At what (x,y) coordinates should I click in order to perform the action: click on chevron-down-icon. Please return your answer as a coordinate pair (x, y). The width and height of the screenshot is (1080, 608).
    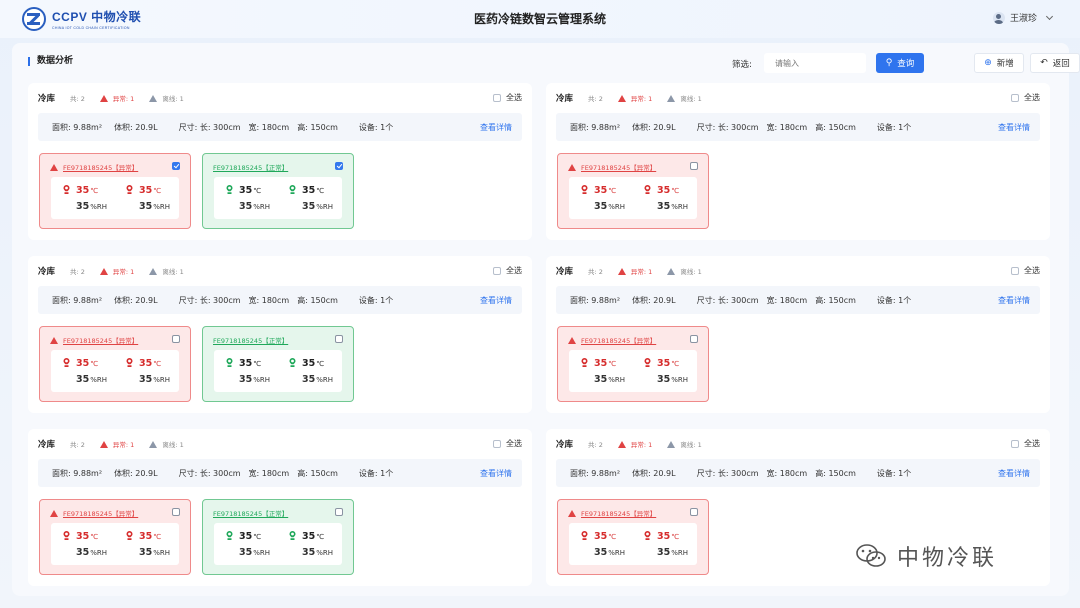
    Looking at the image, I should click on (1049, 16).